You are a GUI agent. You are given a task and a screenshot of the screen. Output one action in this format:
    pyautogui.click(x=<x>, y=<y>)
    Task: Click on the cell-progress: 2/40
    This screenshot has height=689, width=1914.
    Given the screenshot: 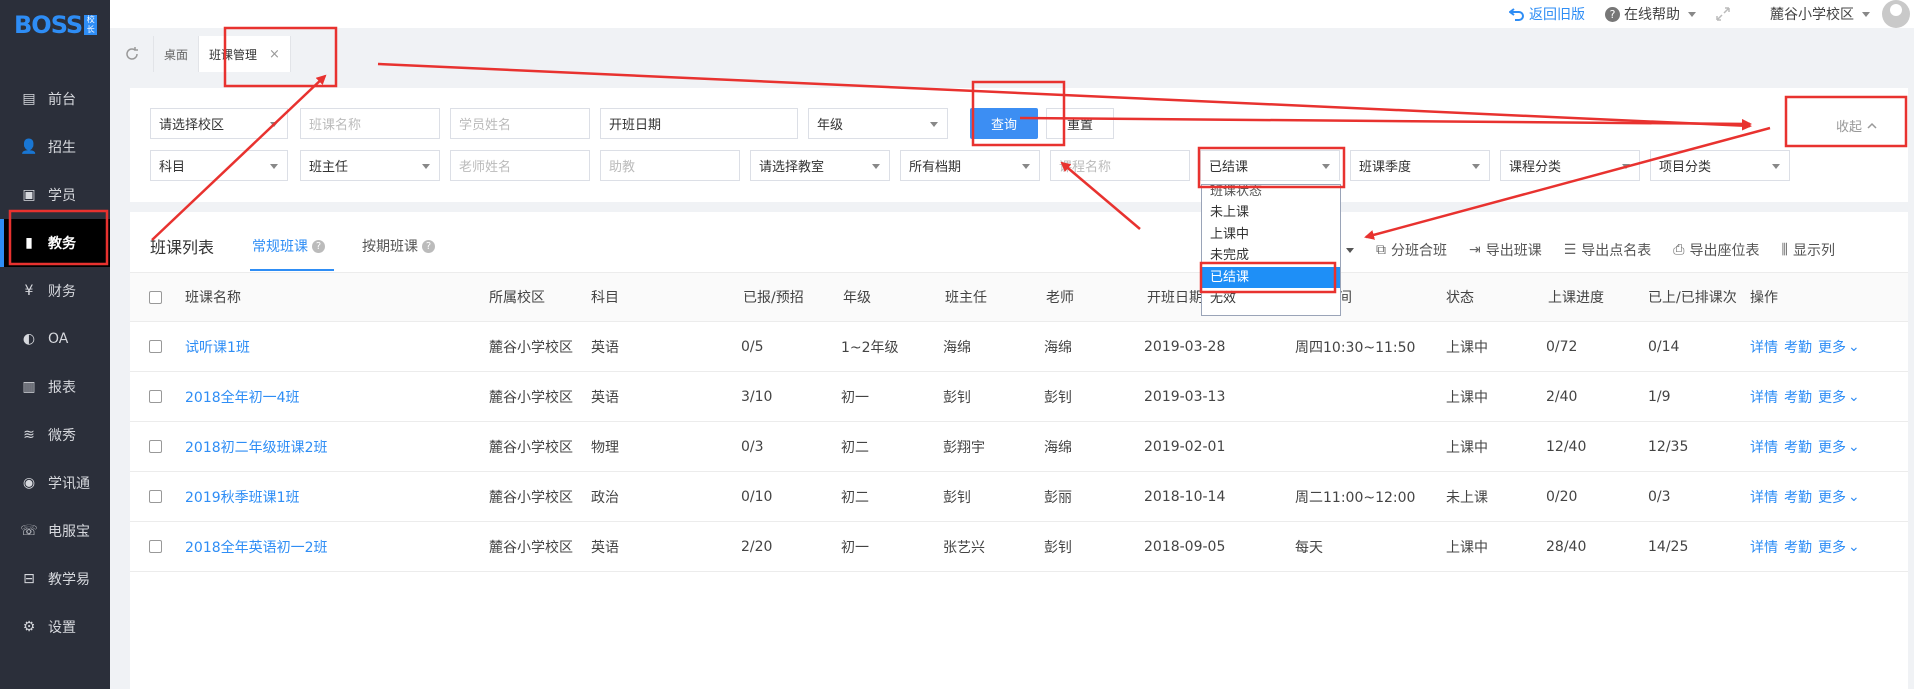 What is the action you would take?
    pyautogui.click(x=1562, y=396)
    